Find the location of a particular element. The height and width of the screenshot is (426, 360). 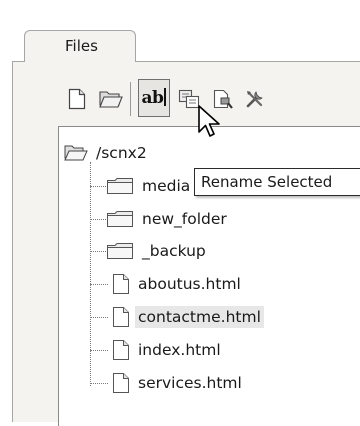

toolbar-separator is located at coordinates (130, 99).